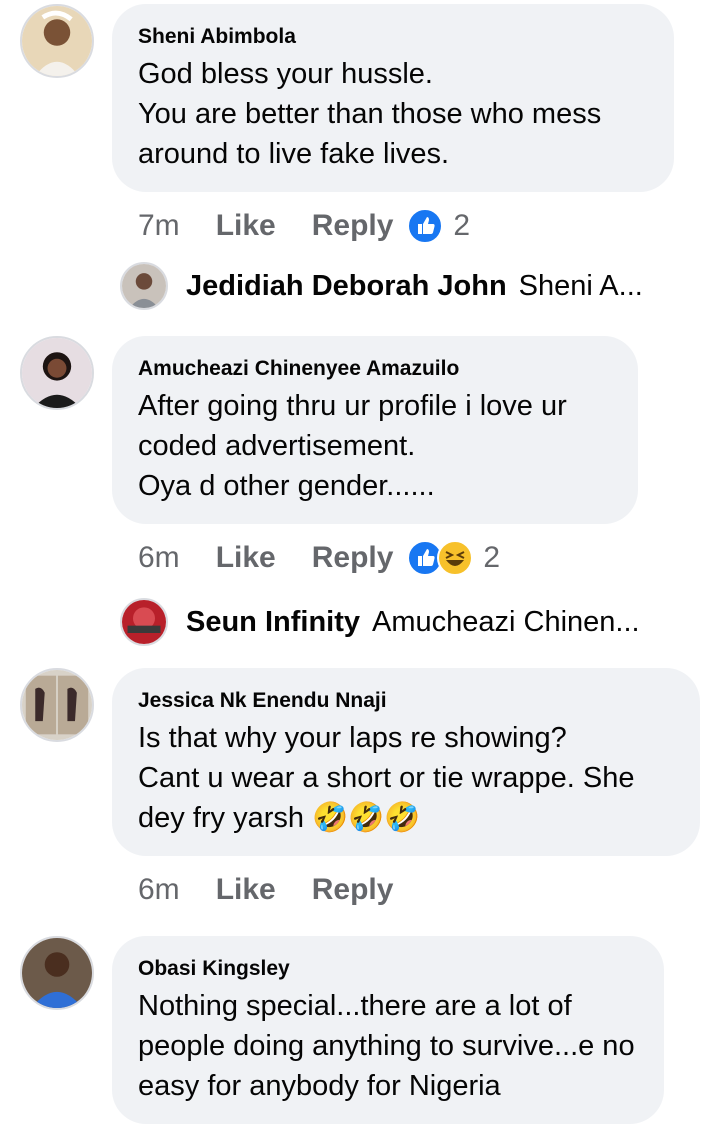 This screenshot has width=720, height=1130. Describe the element at coordinates (406, 701) in the screenshot. I see `comment-author: Jessica Nk Enendu Nnaji` at that location.